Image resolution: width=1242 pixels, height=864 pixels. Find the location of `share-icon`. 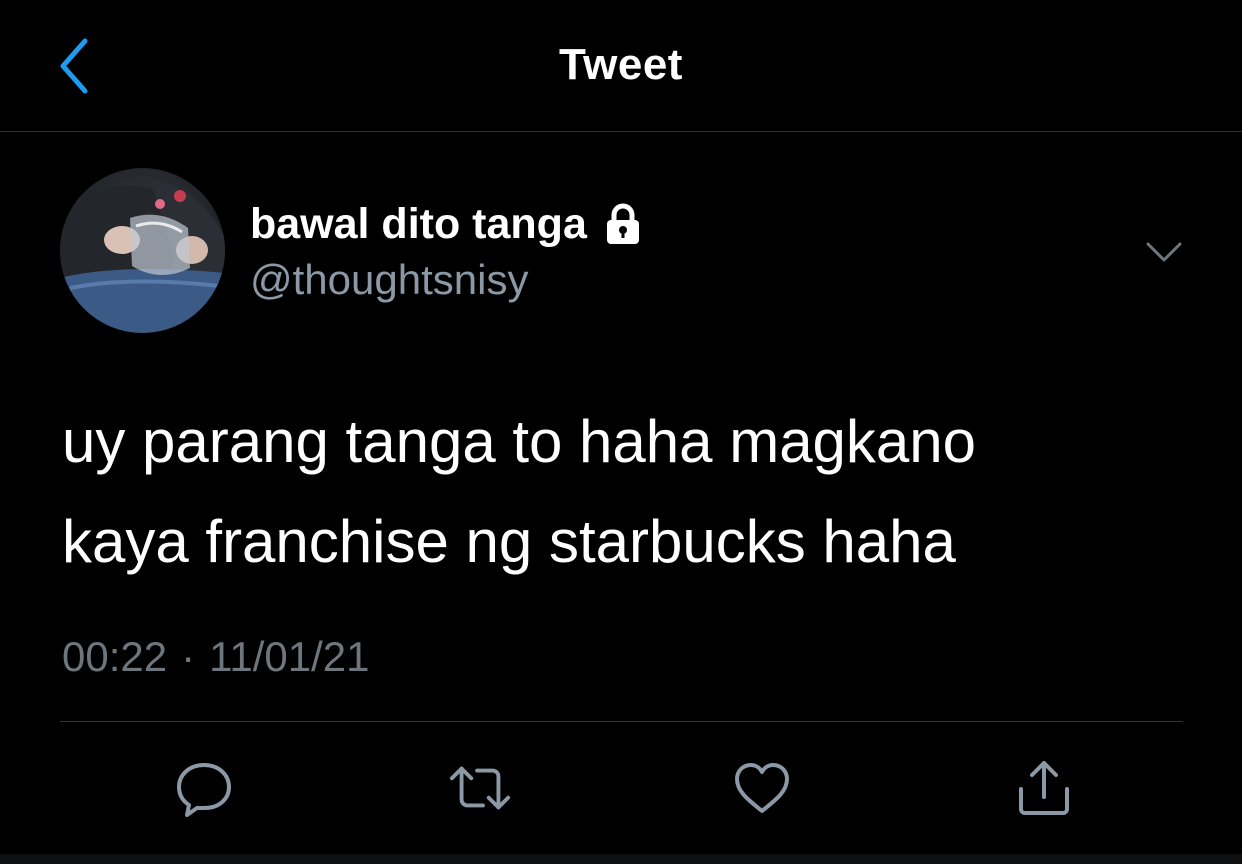

share-icon is located at coordinates (1044, 788).